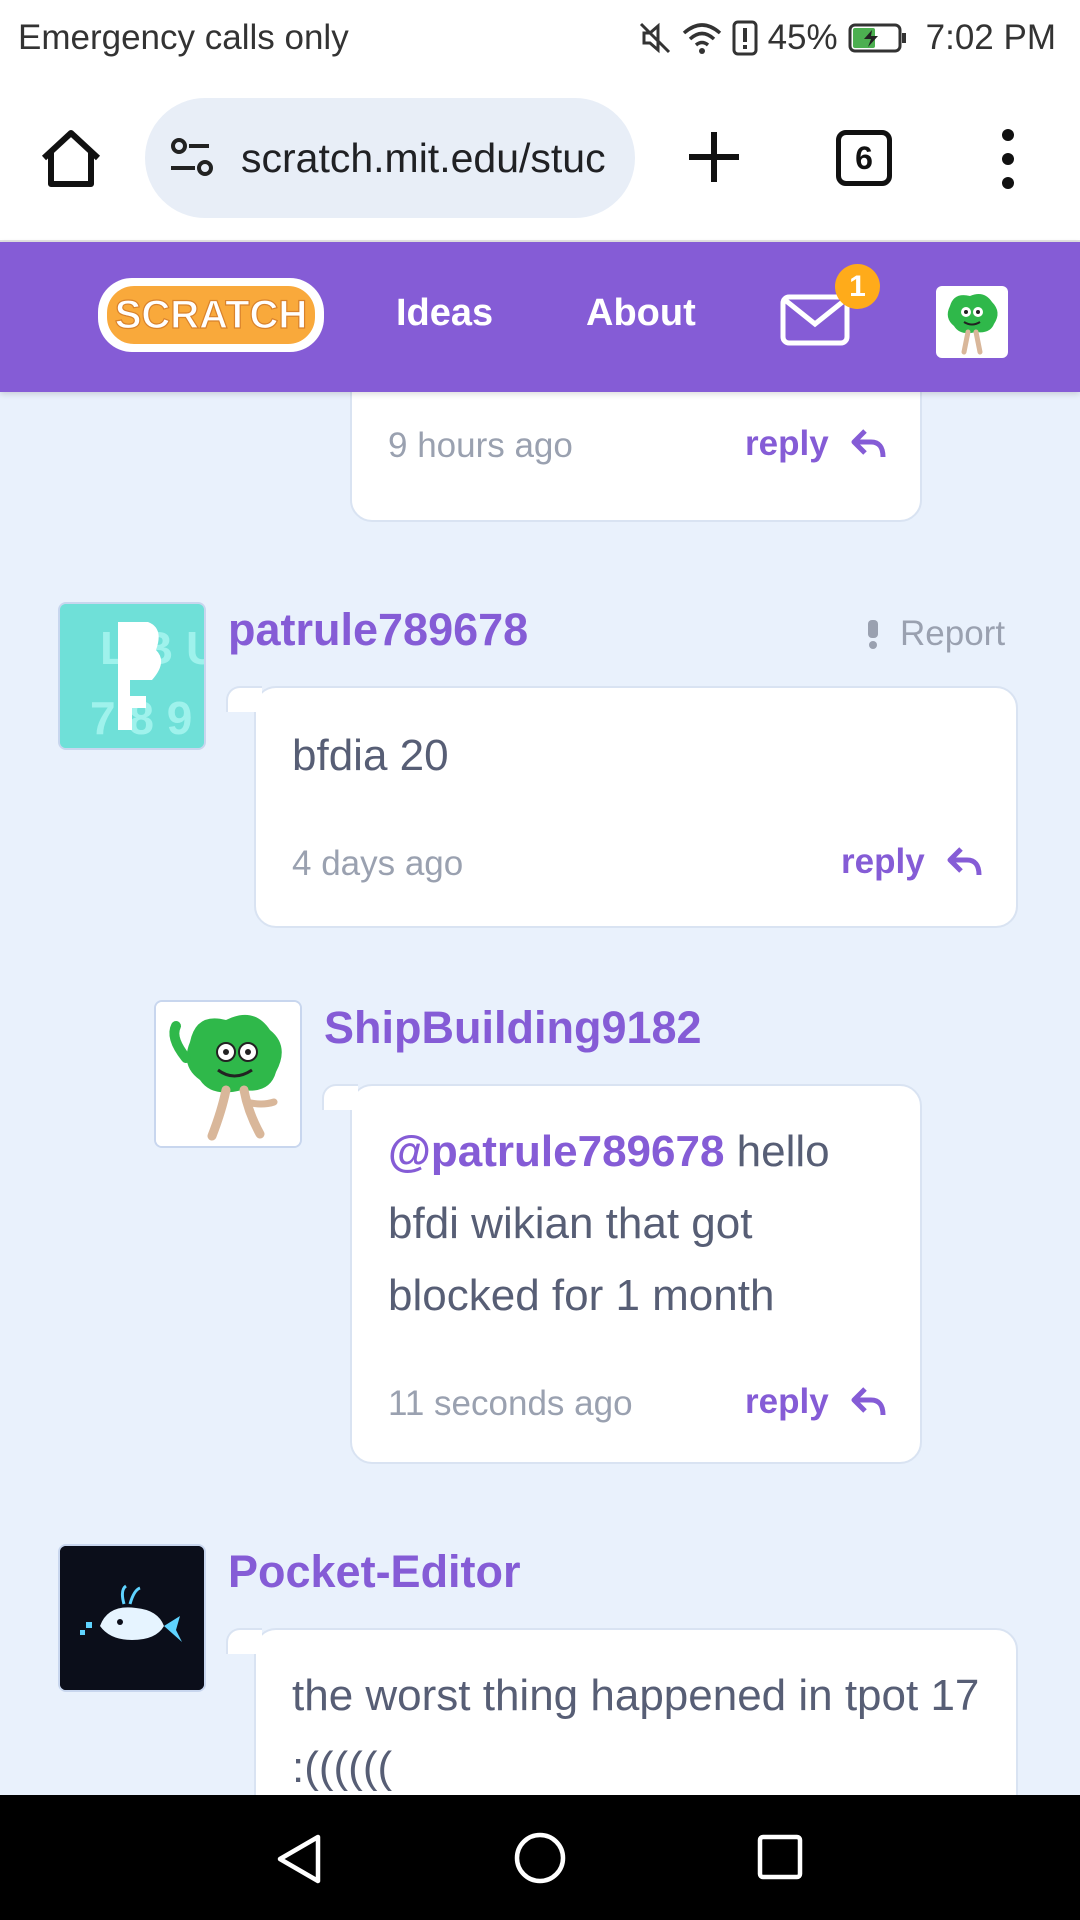 This screenshot has height=1920, width=1080. What do you see at coordinates (513, 1028) in the screenshot?
I see `comment-username: ShipBuilding9182` at bounding box center [513, 1028].